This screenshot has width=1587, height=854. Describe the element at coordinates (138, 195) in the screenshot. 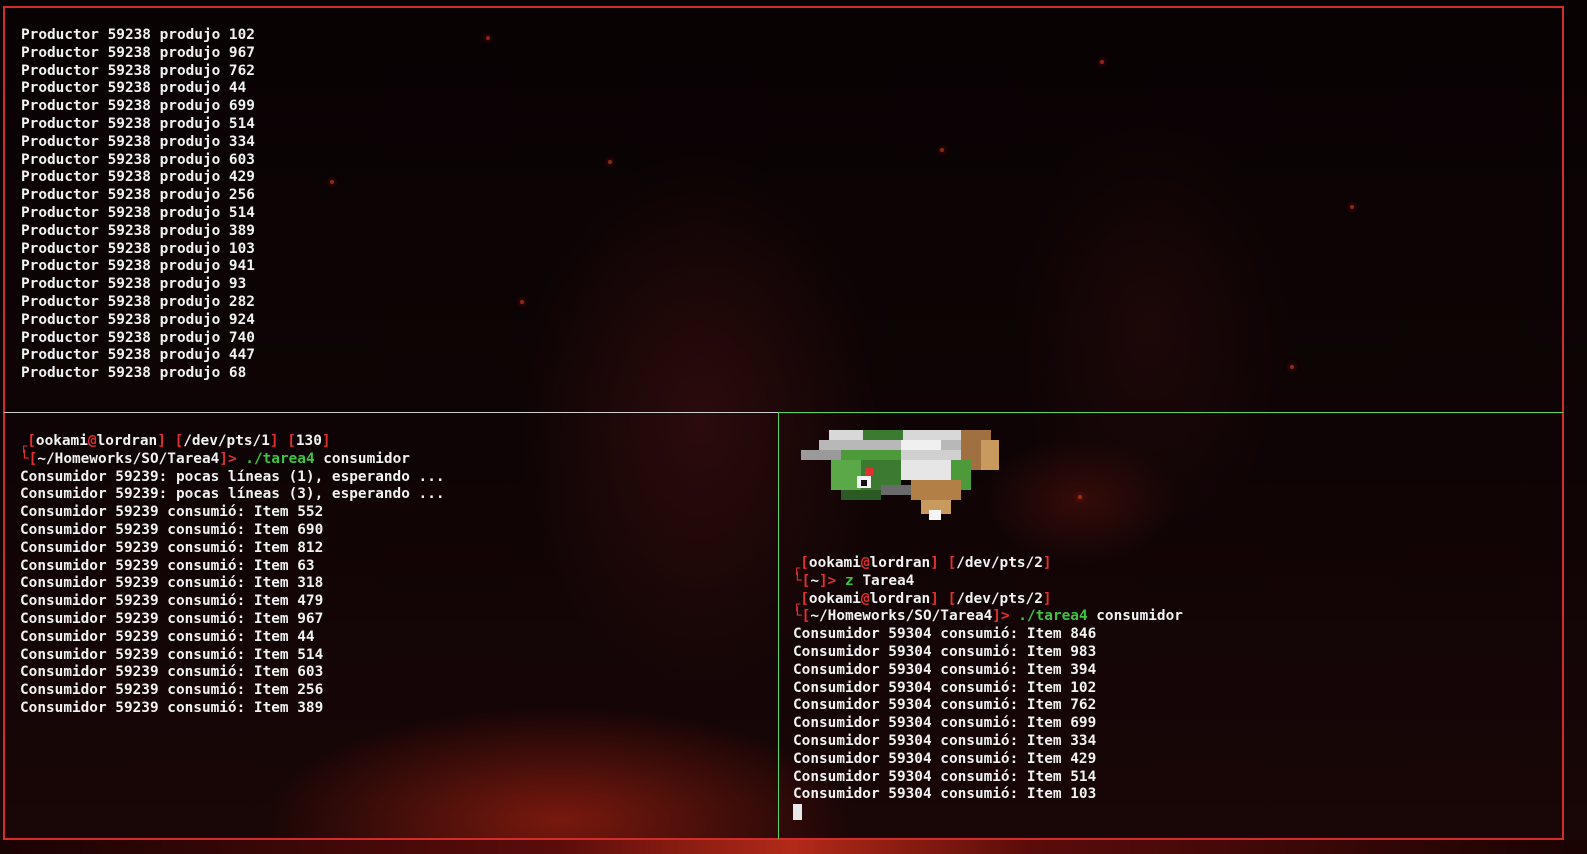

I see `producer-line: Productor 59238 produjo 256` at that location.